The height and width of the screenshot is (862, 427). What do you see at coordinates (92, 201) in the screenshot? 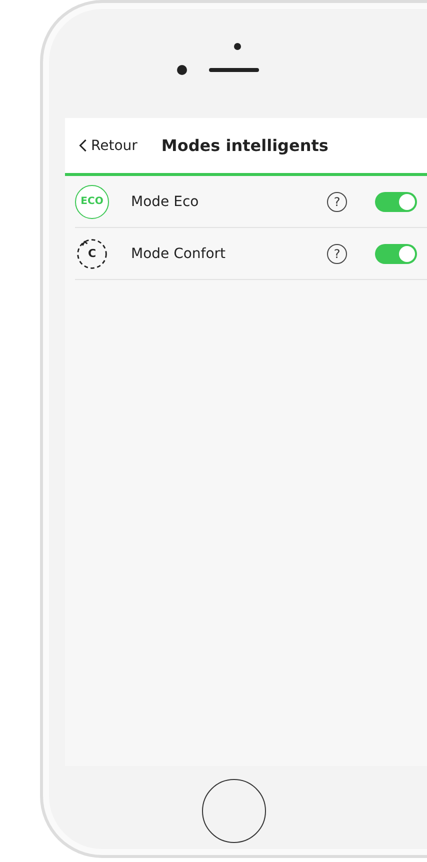
I see `eco-badge-icon: ECO` at bounding box center [92, 201].